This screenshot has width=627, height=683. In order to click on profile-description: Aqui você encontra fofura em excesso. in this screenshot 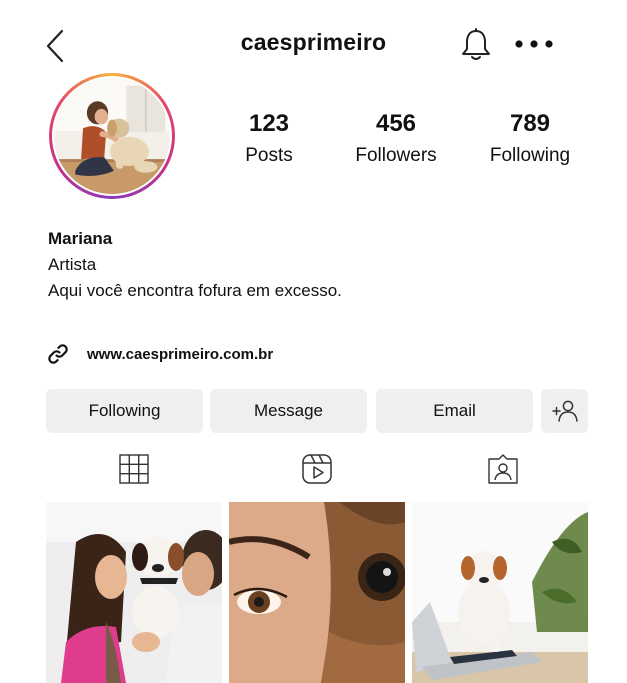, I will do `click(195, 290)`.